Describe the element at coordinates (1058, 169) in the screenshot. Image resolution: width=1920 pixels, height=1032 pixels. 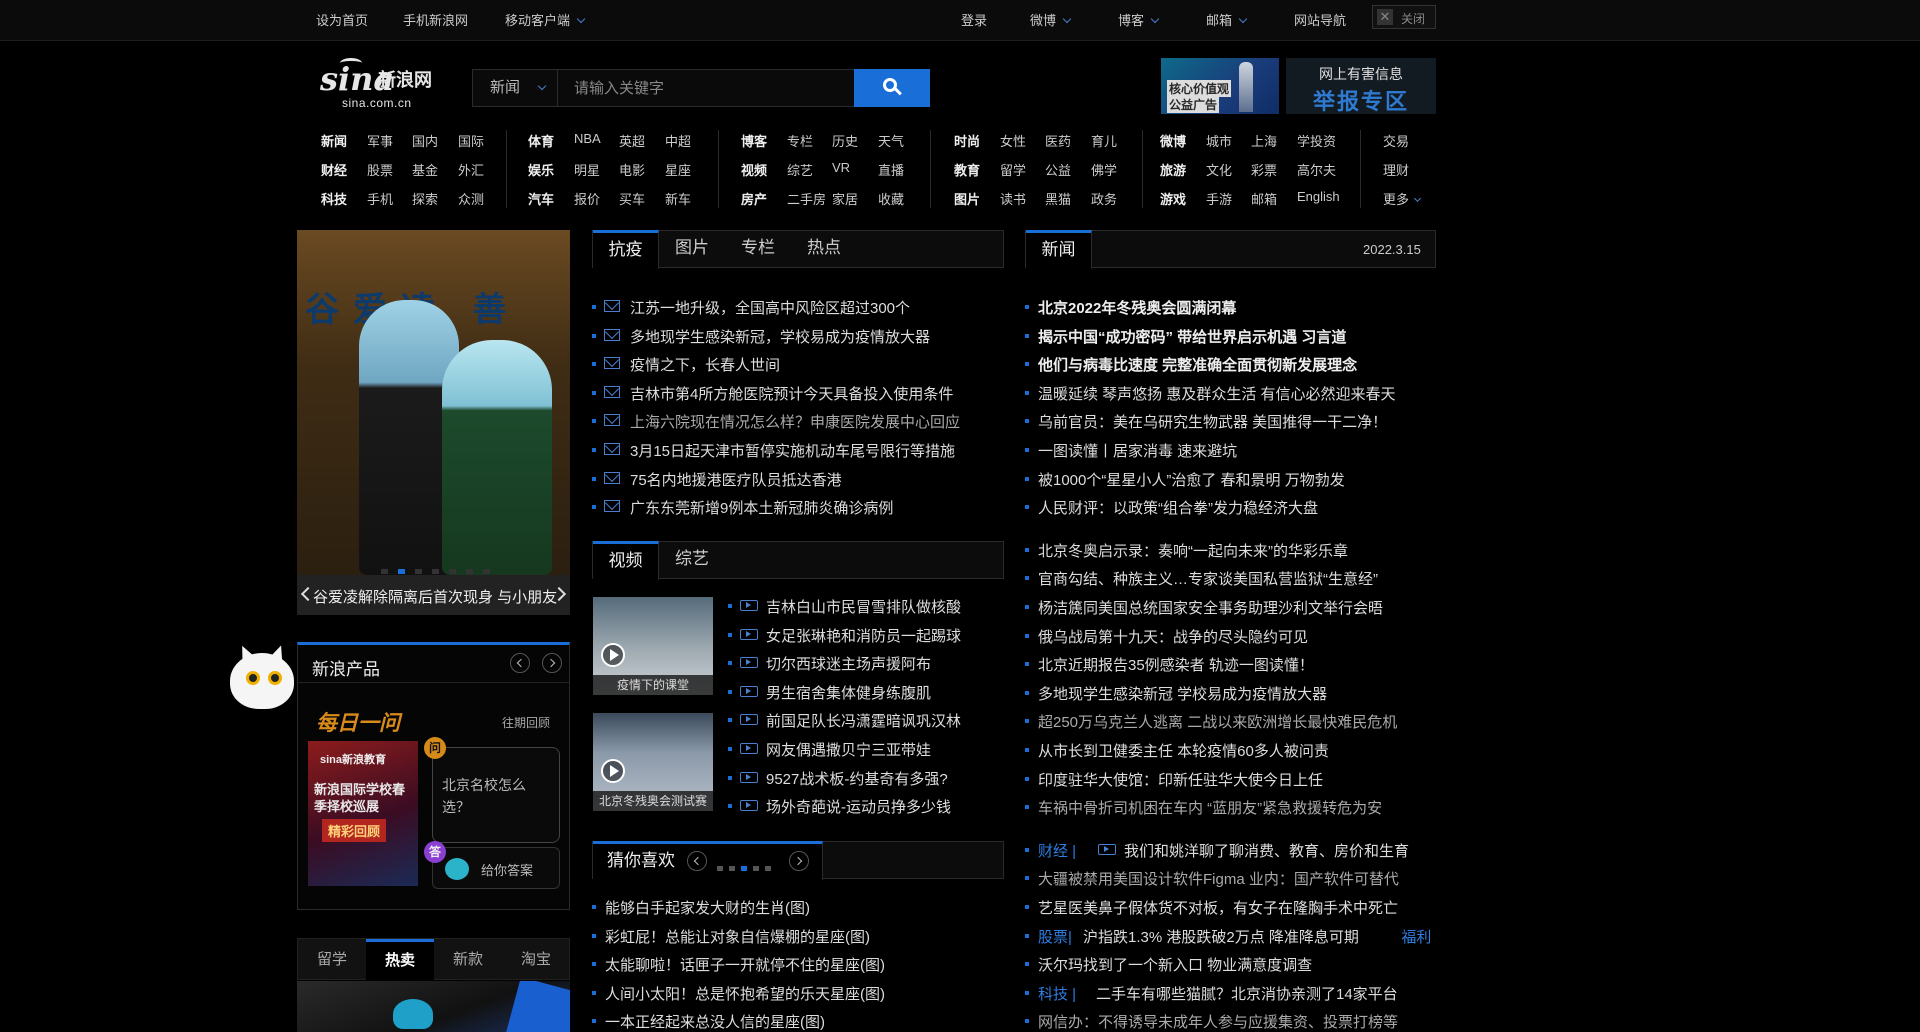
I see `nav-link-g4-1-2: 公益` at that location.